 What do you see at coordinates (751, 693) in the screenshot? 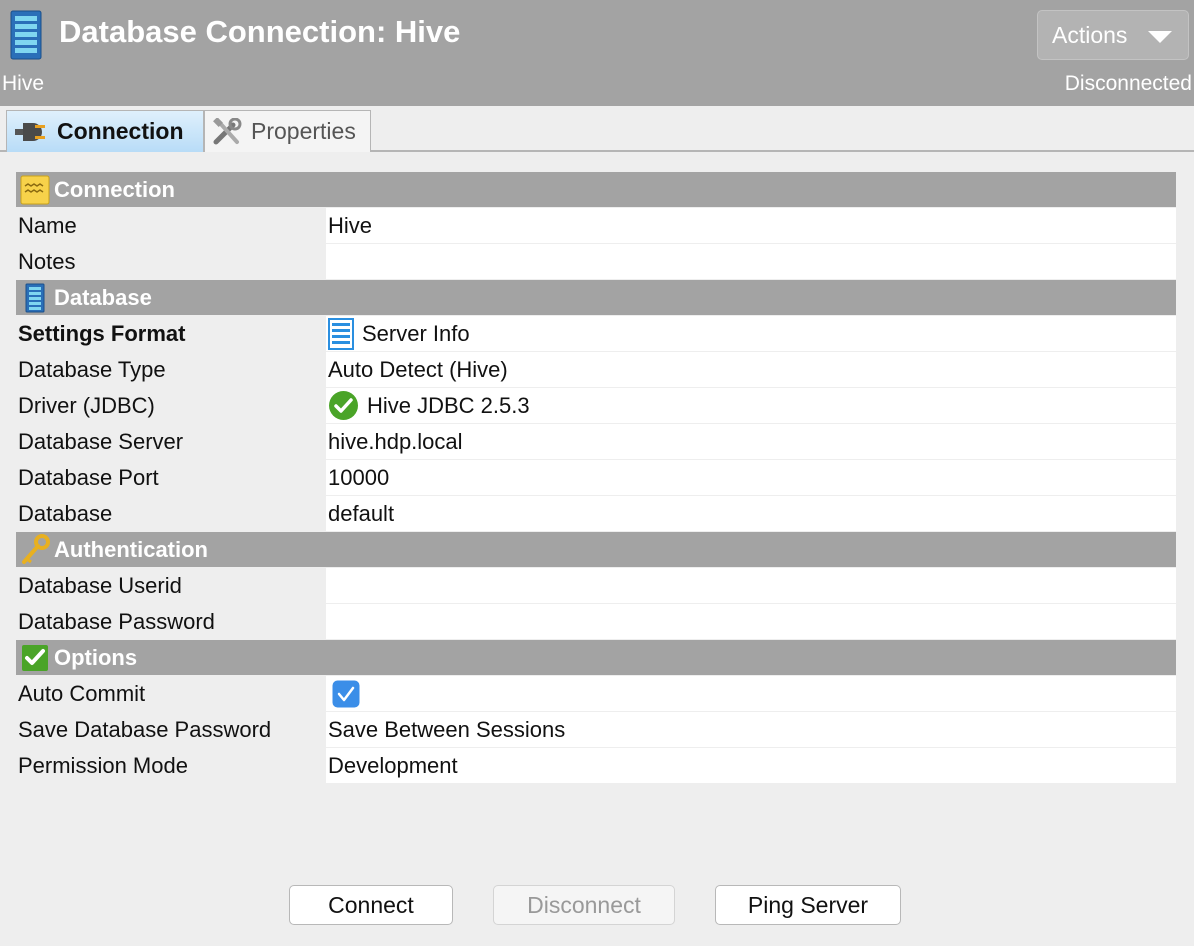
I see `auto-commit-cell` at bounding box center [751, 693].